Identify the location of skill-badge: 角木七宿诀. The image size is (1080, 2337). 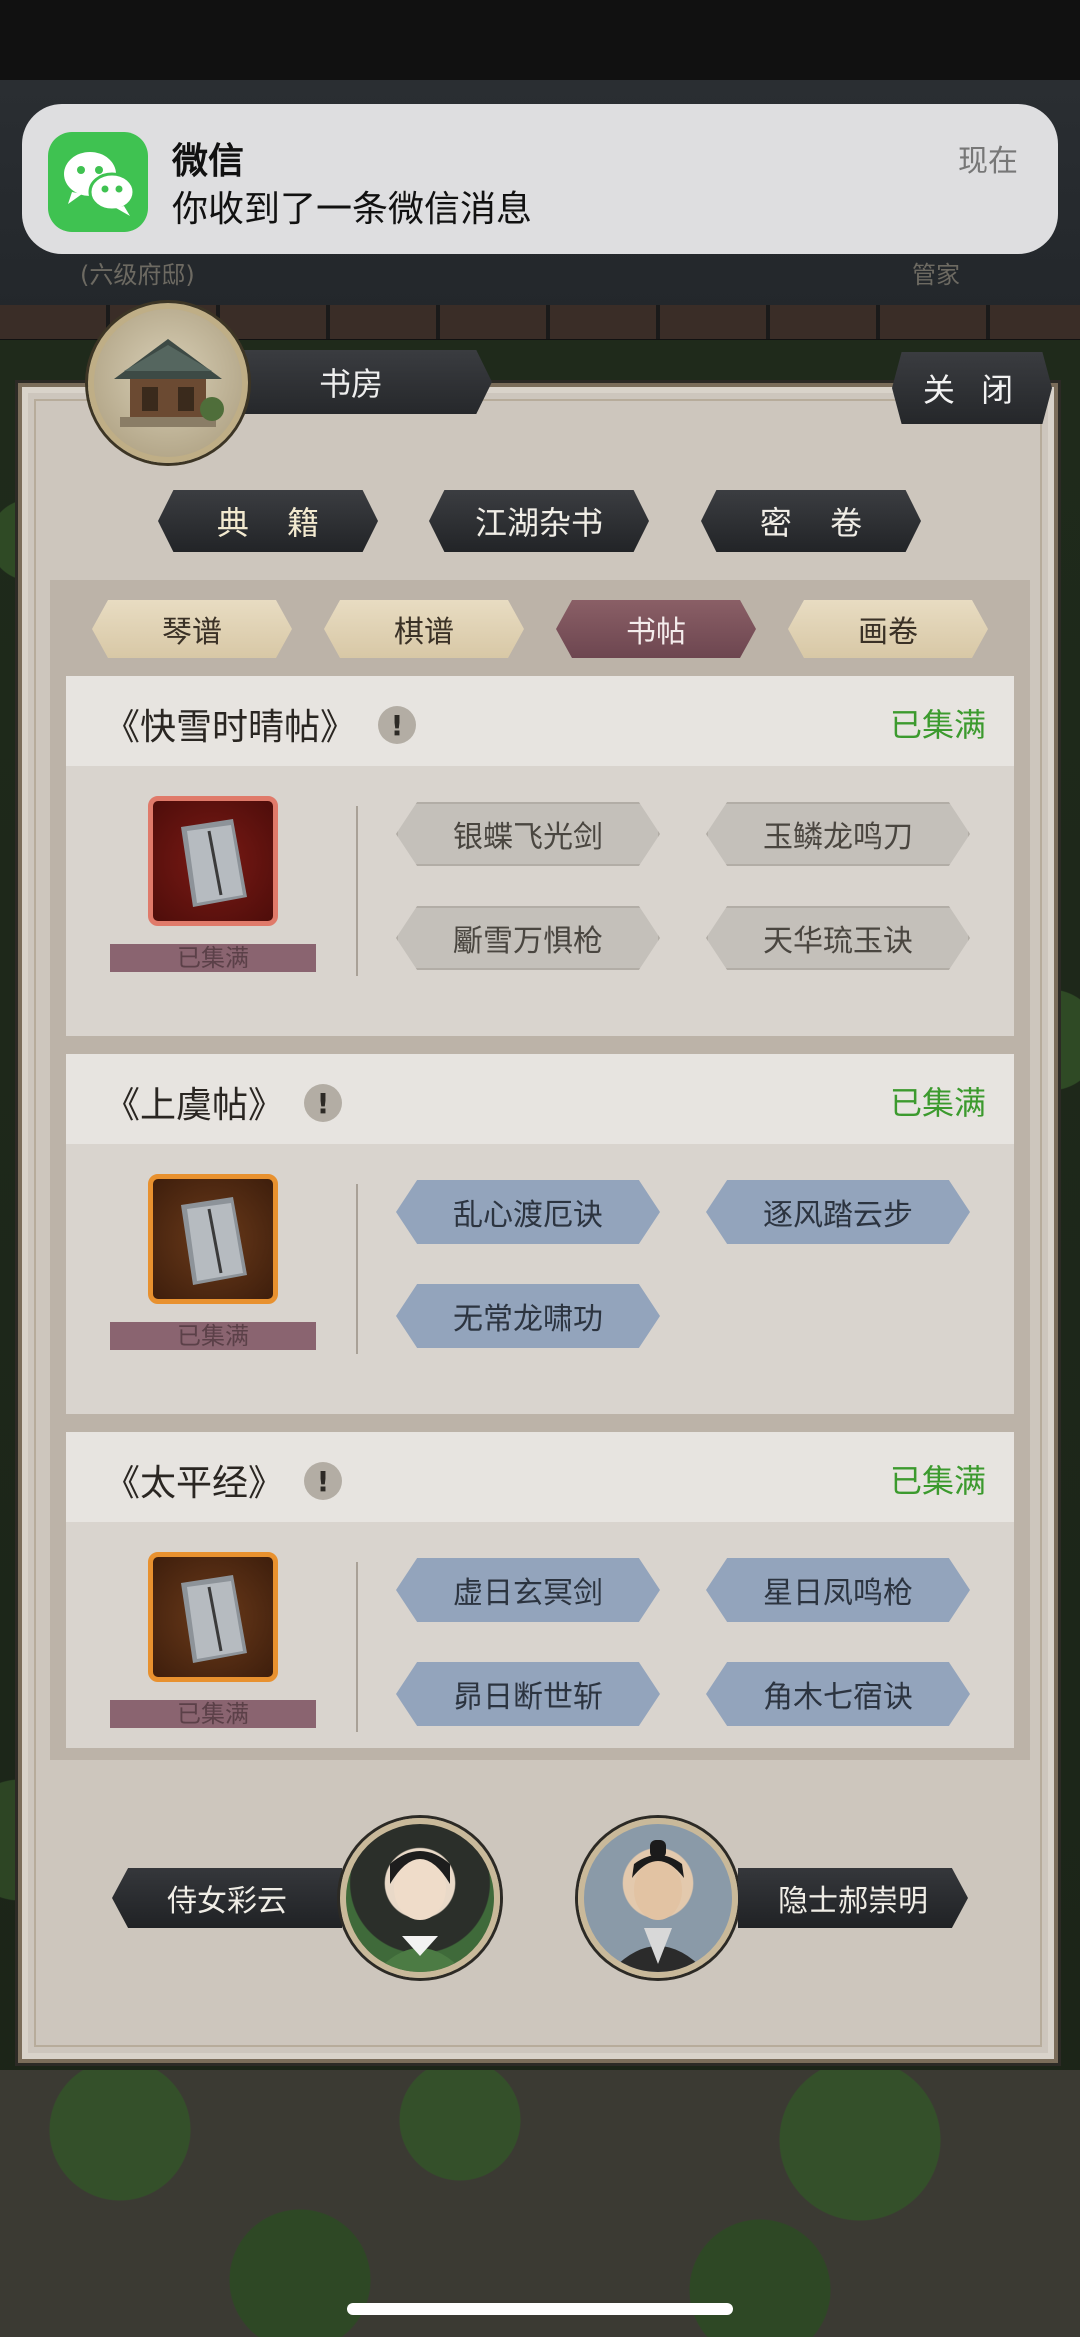
(838, 1694).